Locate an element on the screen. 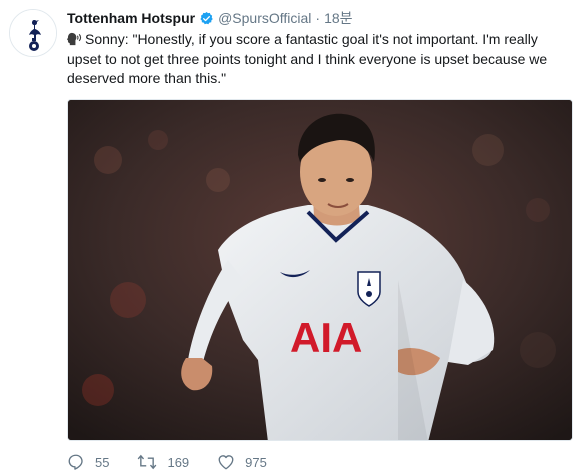 This screenshot has width=581, height=474. retweet-button: 169 is located at coordinates (163, 462).